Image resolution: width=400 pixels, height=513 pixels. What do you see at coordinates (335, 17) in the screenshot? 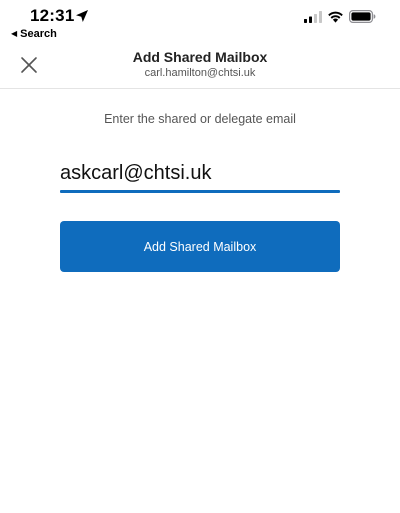
I see `wifi-icon` at bounding box center [335, 17].